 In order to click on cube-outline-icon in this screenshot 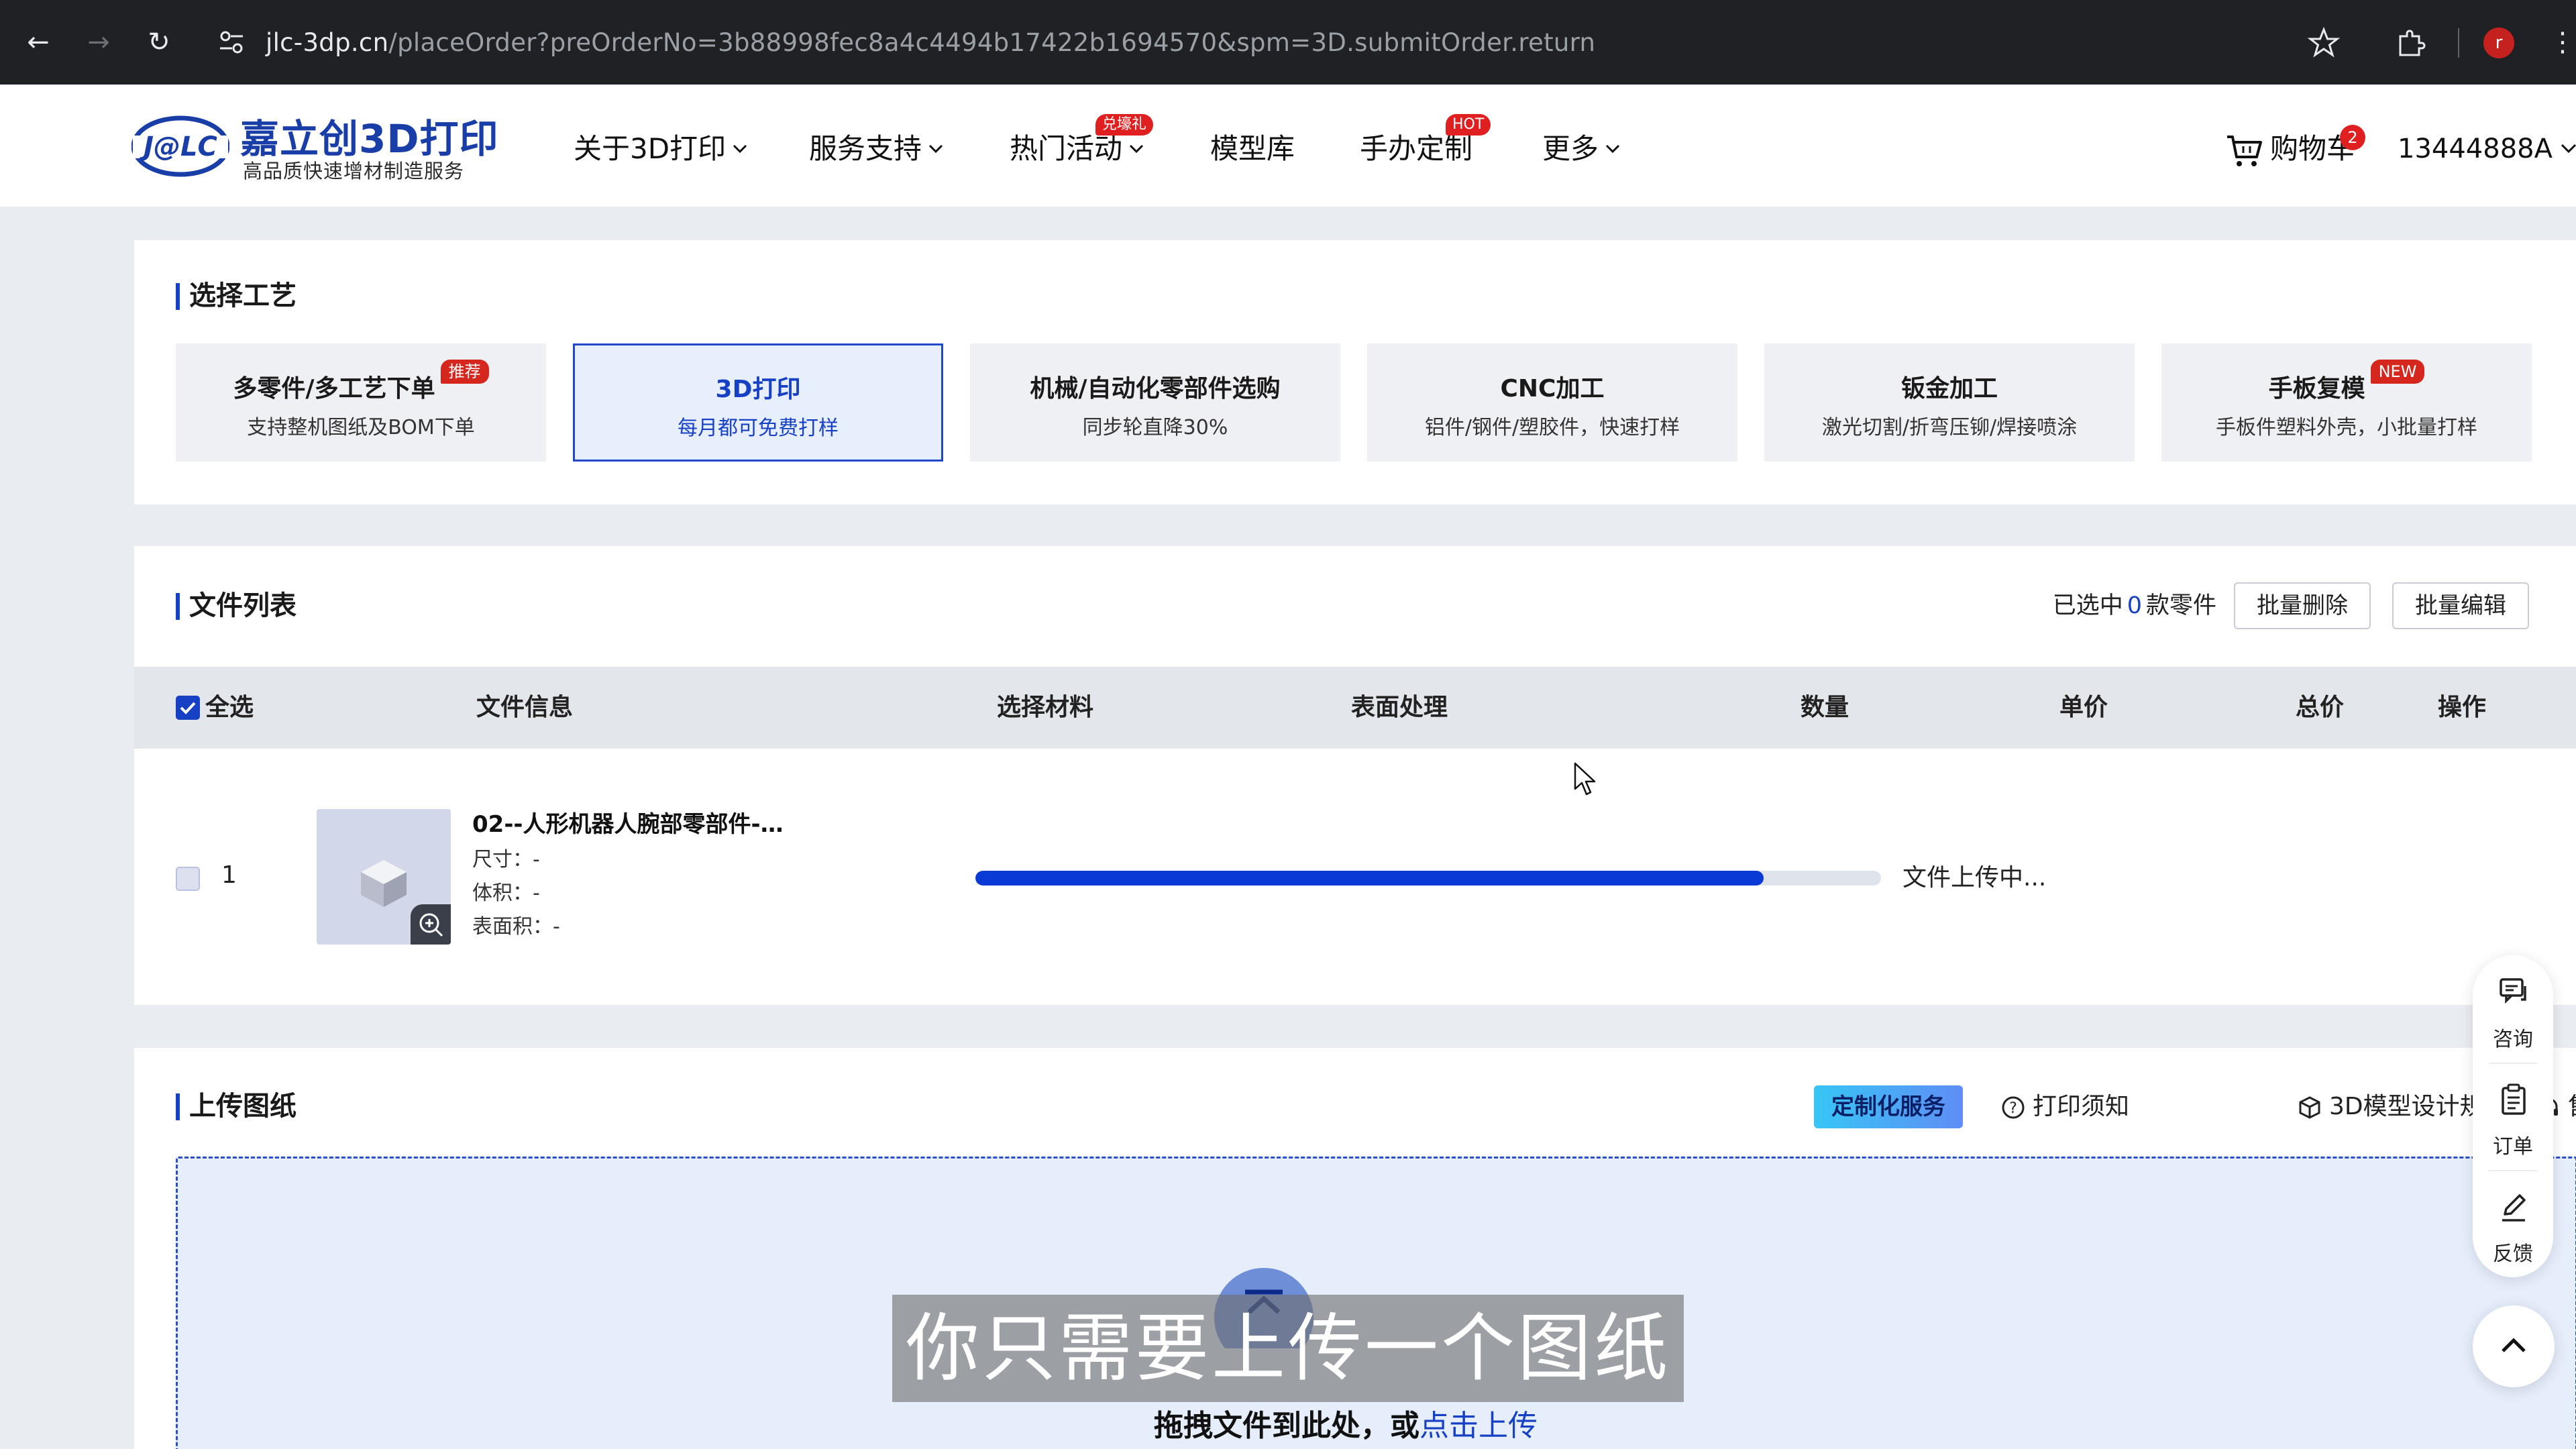, I will do `click(2309, 1107)`.